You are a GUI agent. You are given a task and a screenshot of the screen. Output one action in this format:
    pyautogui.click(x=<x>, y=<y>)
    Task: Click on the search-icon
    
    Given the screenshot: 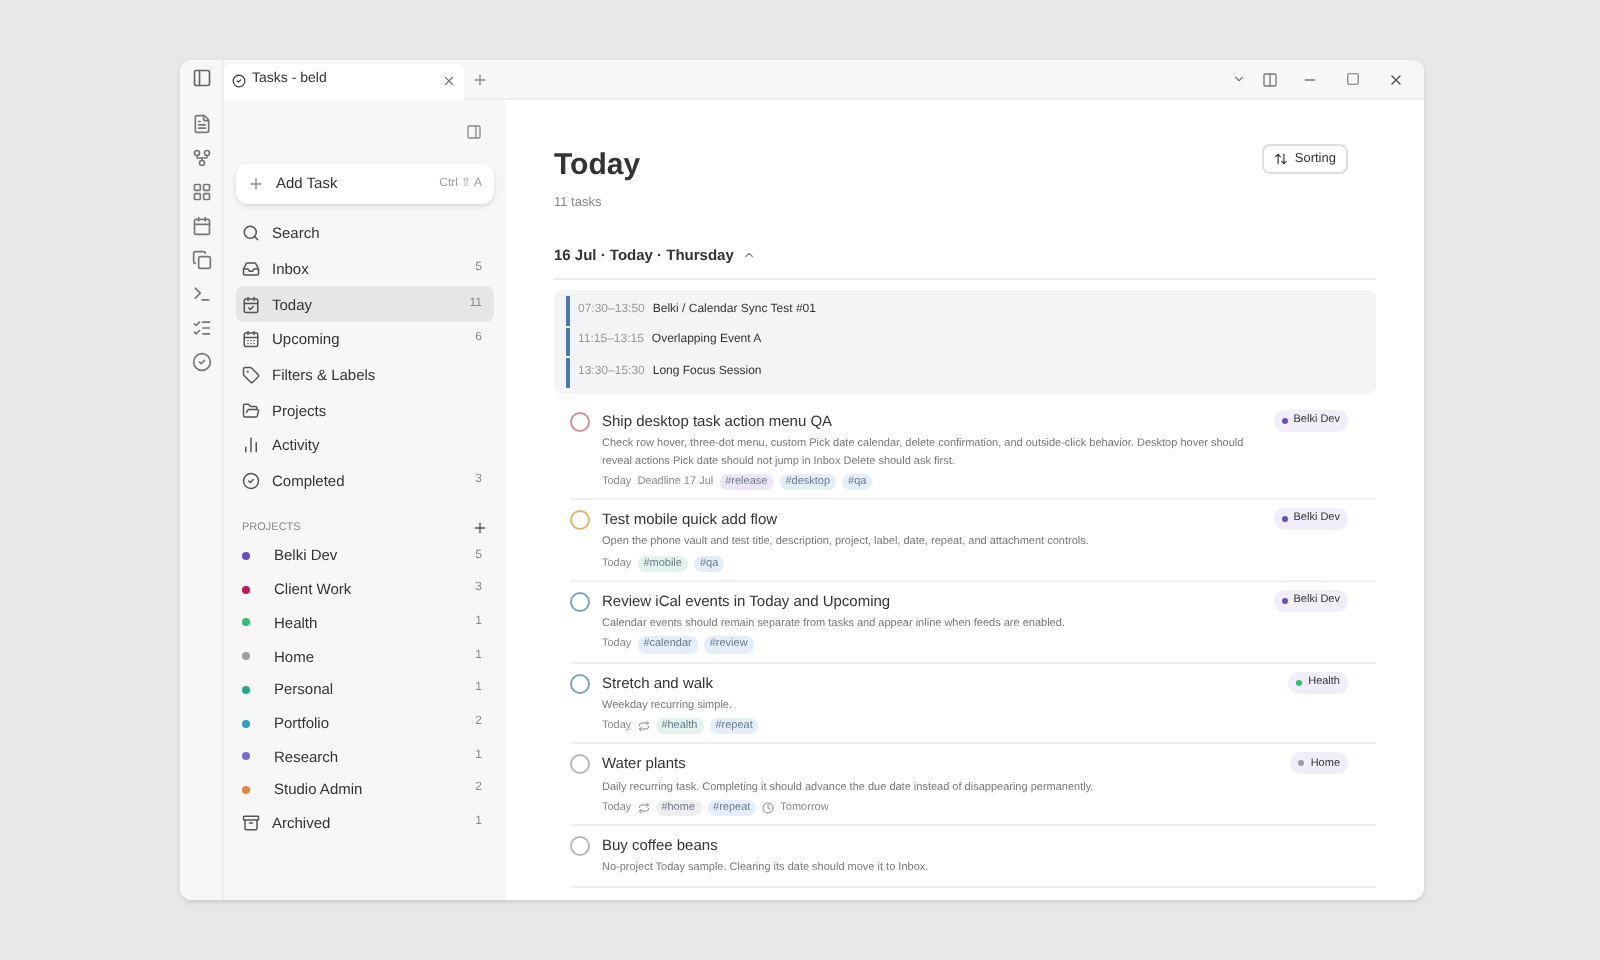 What is the action you would take?
    pyautogui.click(x=251, y=233)
    